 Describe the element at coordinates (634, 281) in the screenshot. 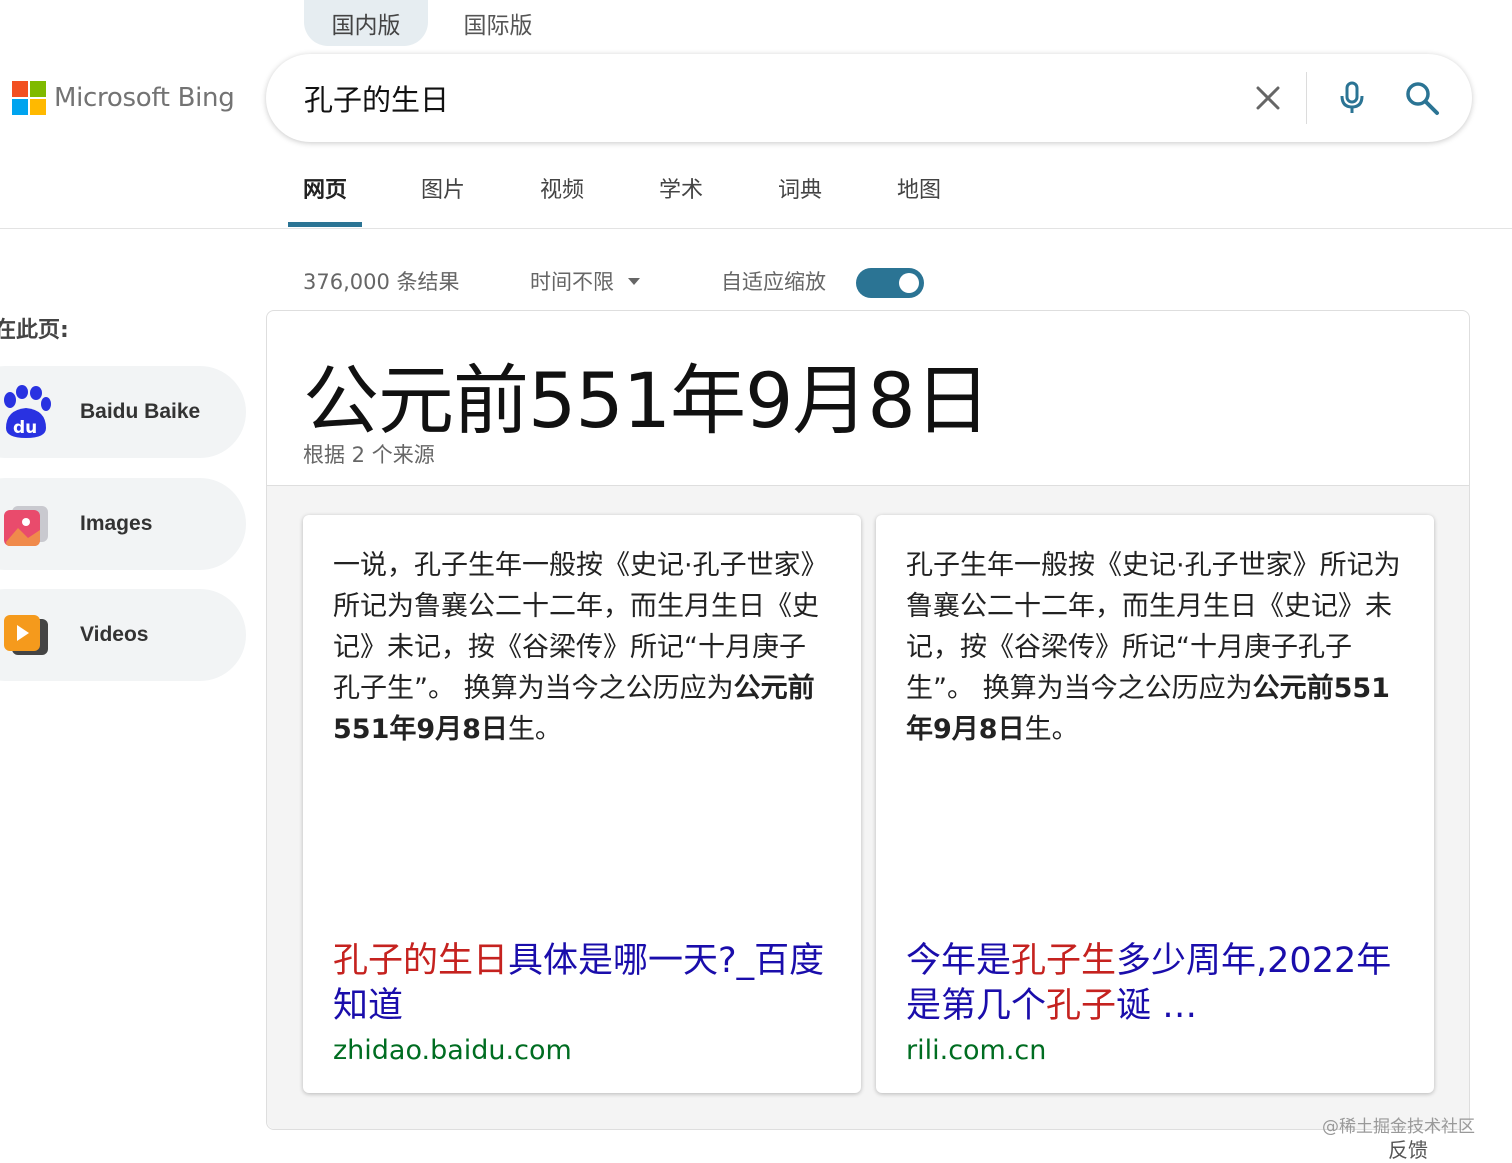

I see `caret-down-icon` at that location.